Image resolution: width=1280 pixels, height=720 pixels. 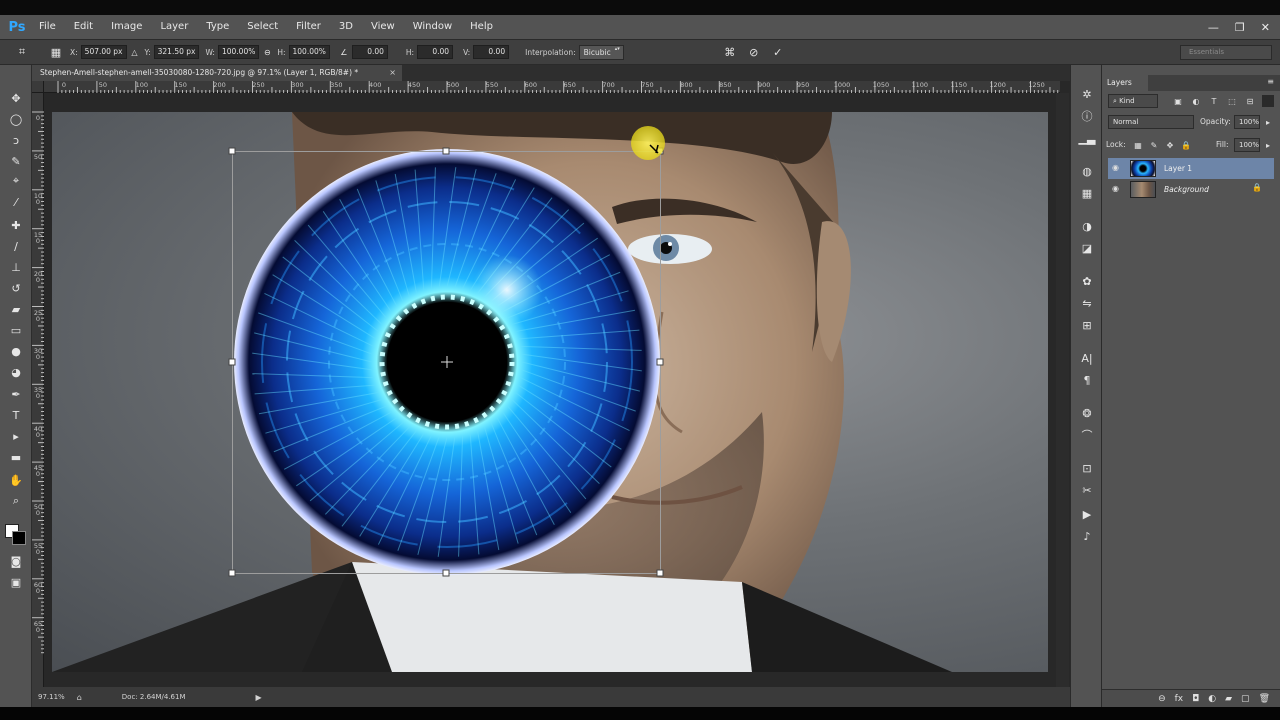 I want to click on new-layer-icon: ▢, so click(x=1245, y=699).